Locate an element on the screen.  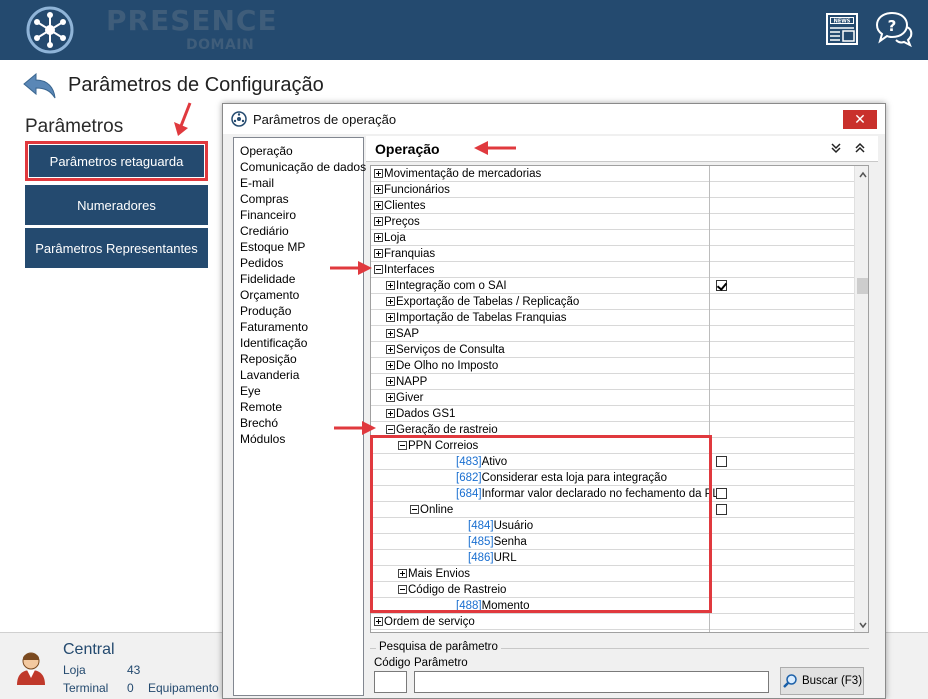
tree-row: Funcionários is located at coordinates (612, 190).